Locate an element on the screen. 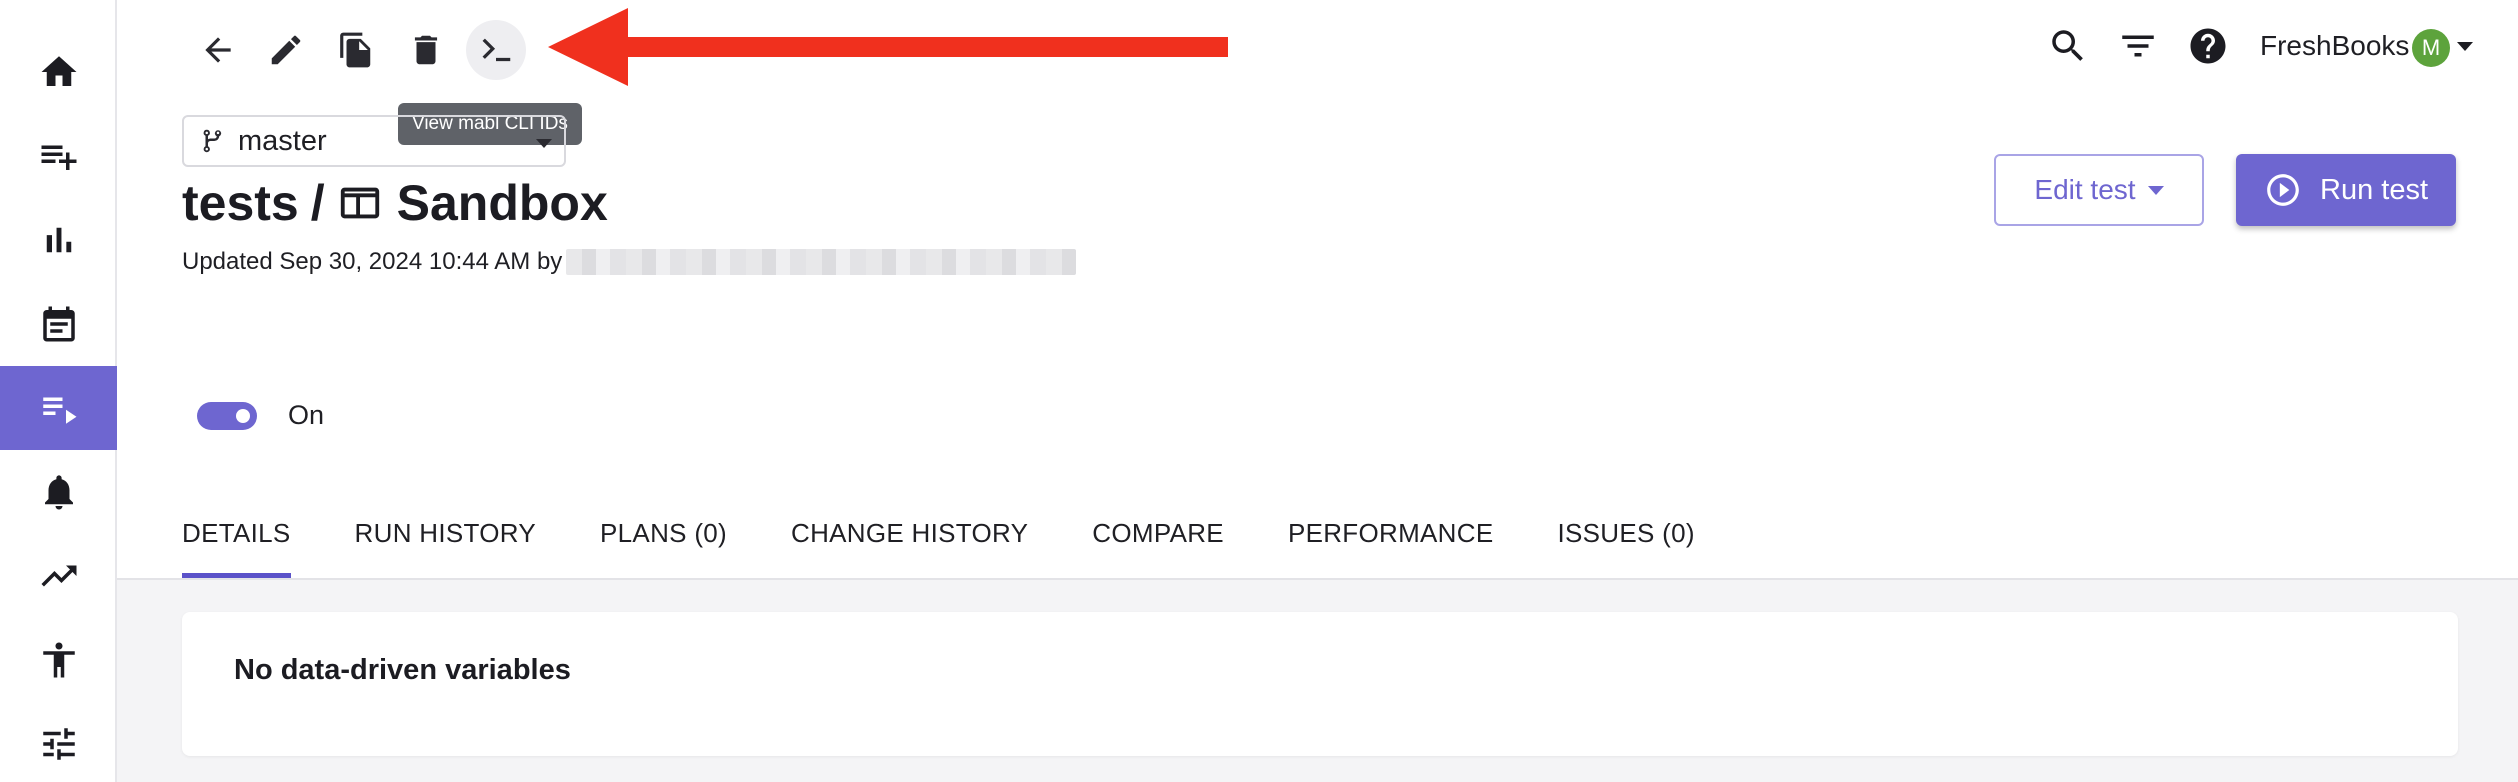  back-arrow-icon is located at coordinates (218, 50).